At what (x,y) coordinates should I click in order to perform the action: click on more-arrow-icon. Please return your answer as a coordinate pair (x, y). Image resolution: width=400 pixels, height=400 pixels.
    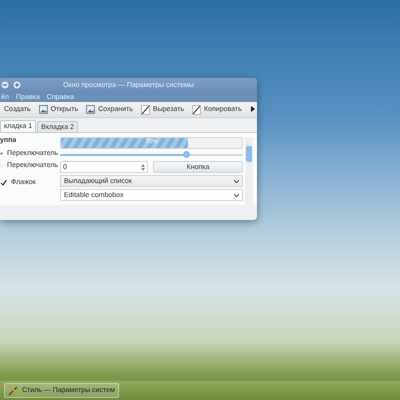
    Looking at the image, I should click on (253, 109).